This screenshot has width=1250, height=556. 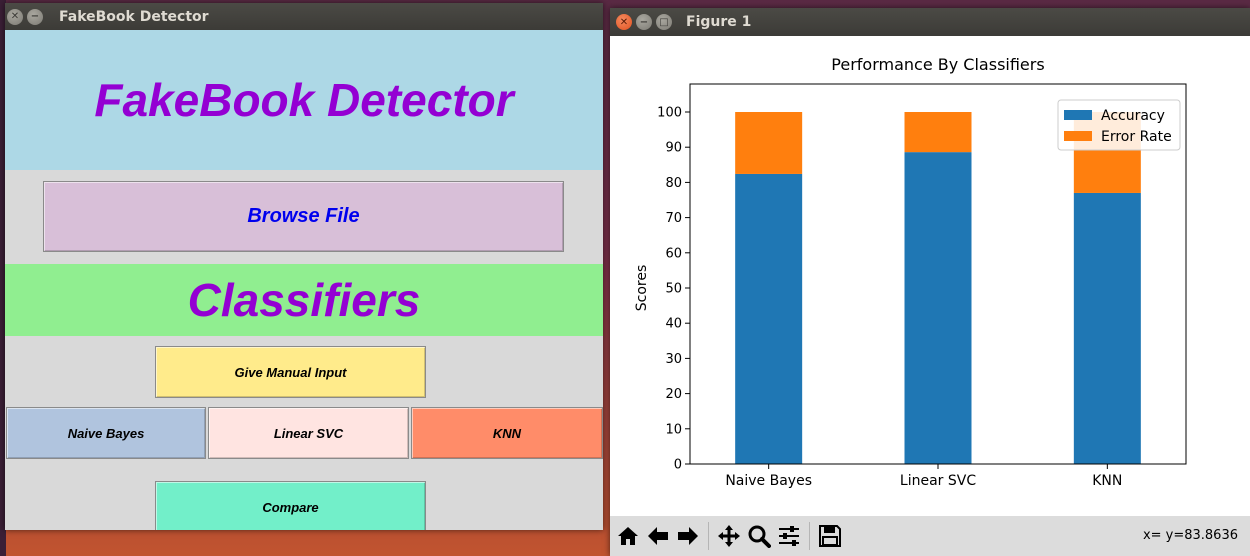 I want to click on y-tick-label: 90, so click(x=673, y=148).